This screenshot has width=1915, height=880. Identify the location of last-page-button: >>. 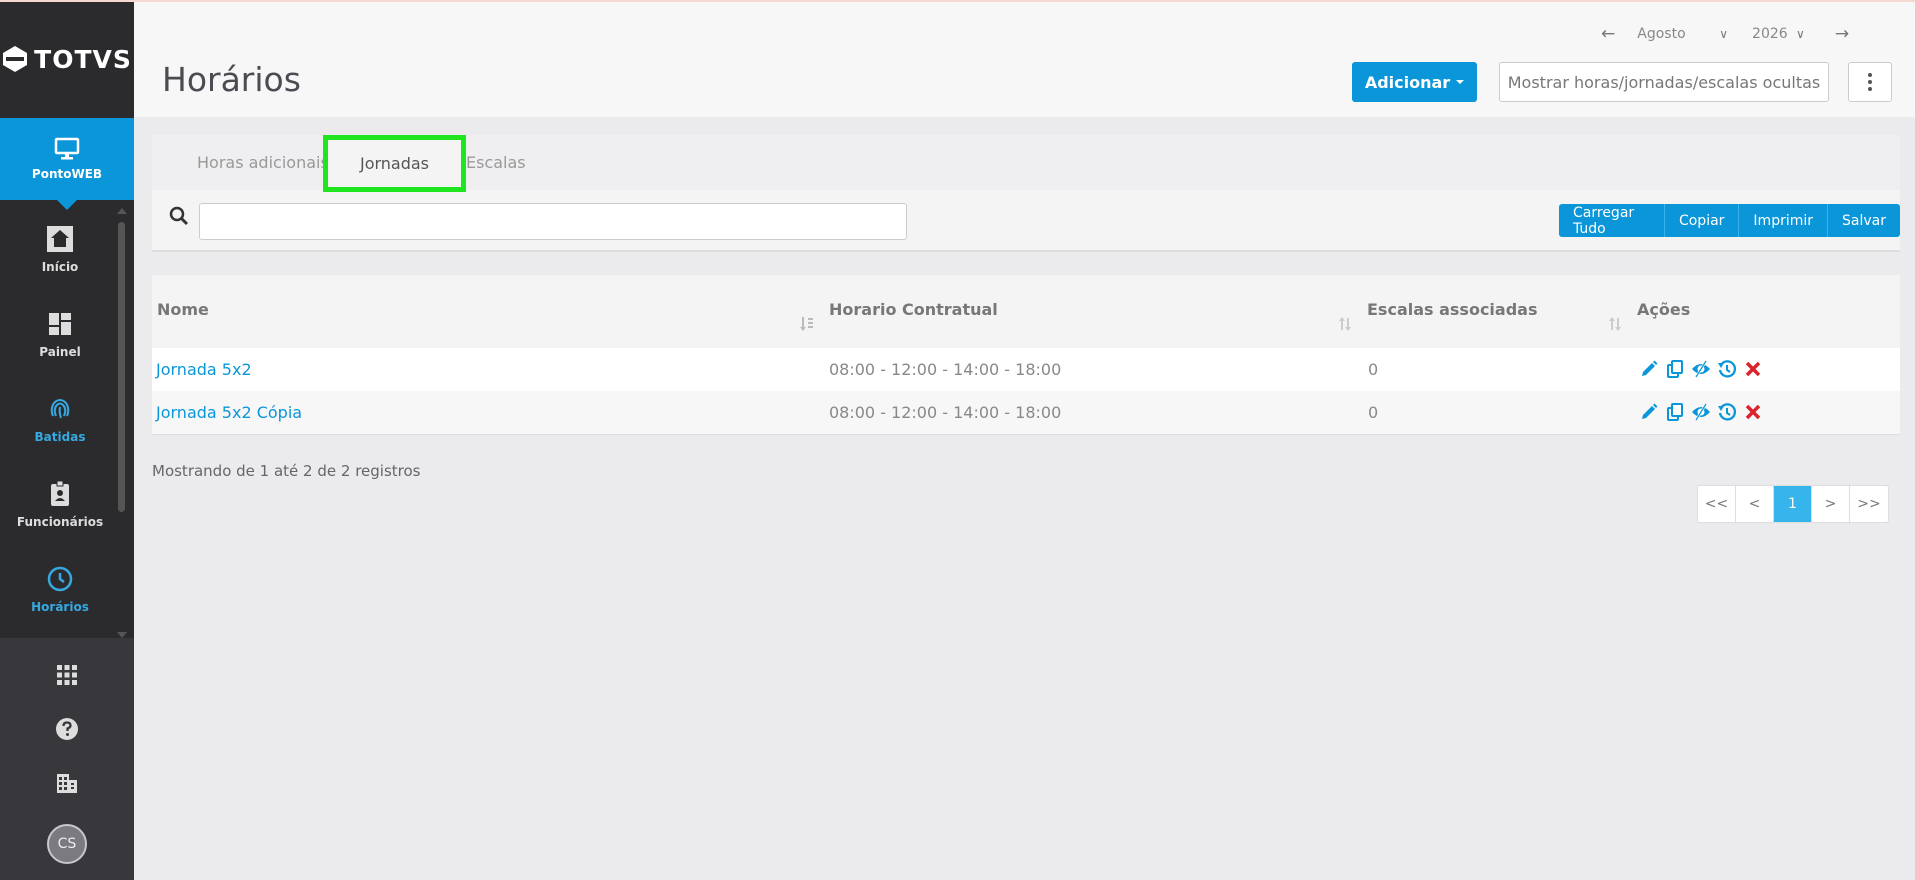
(1869, 504).